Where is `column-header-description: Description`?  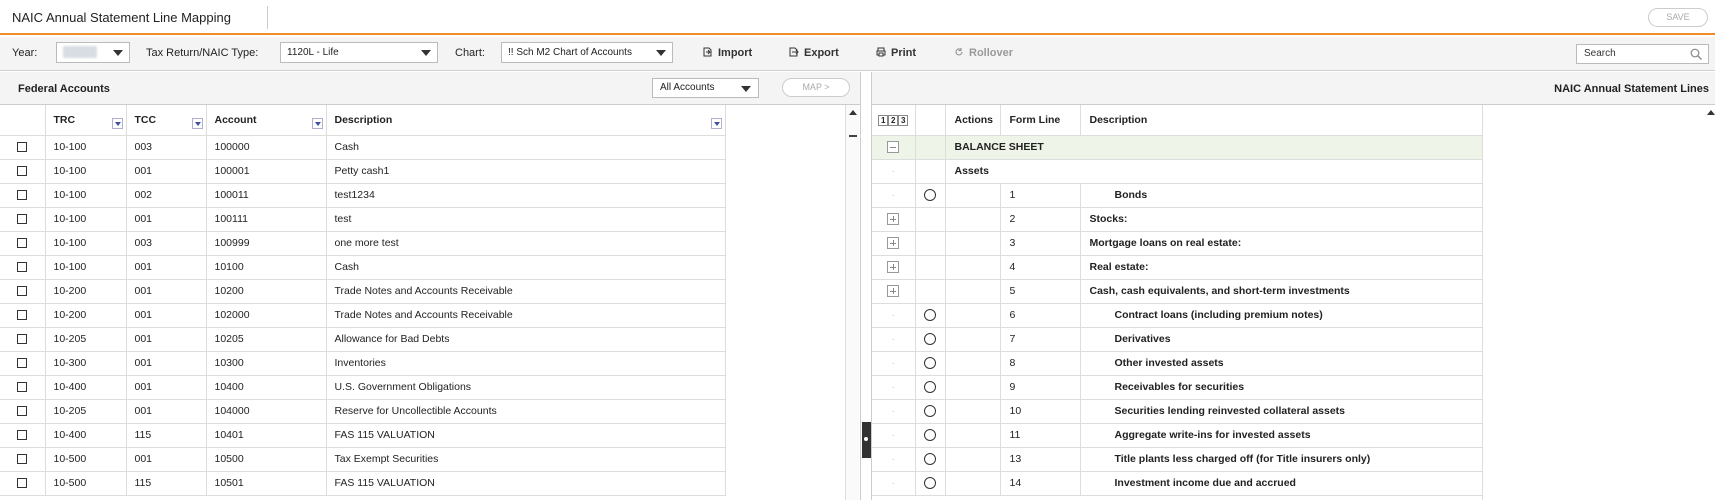
column-header-description: Description is located at coordinates (526, 120).